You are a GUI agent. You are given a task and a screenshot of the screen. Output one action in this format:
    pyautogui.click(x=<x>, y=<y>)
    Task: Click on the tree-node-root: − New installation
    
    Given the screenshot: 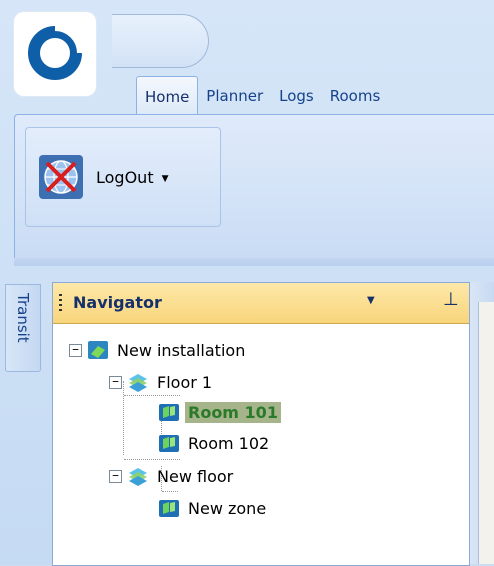 What is the action you would take?
    pyautogui.click(x=158, y=350)
    